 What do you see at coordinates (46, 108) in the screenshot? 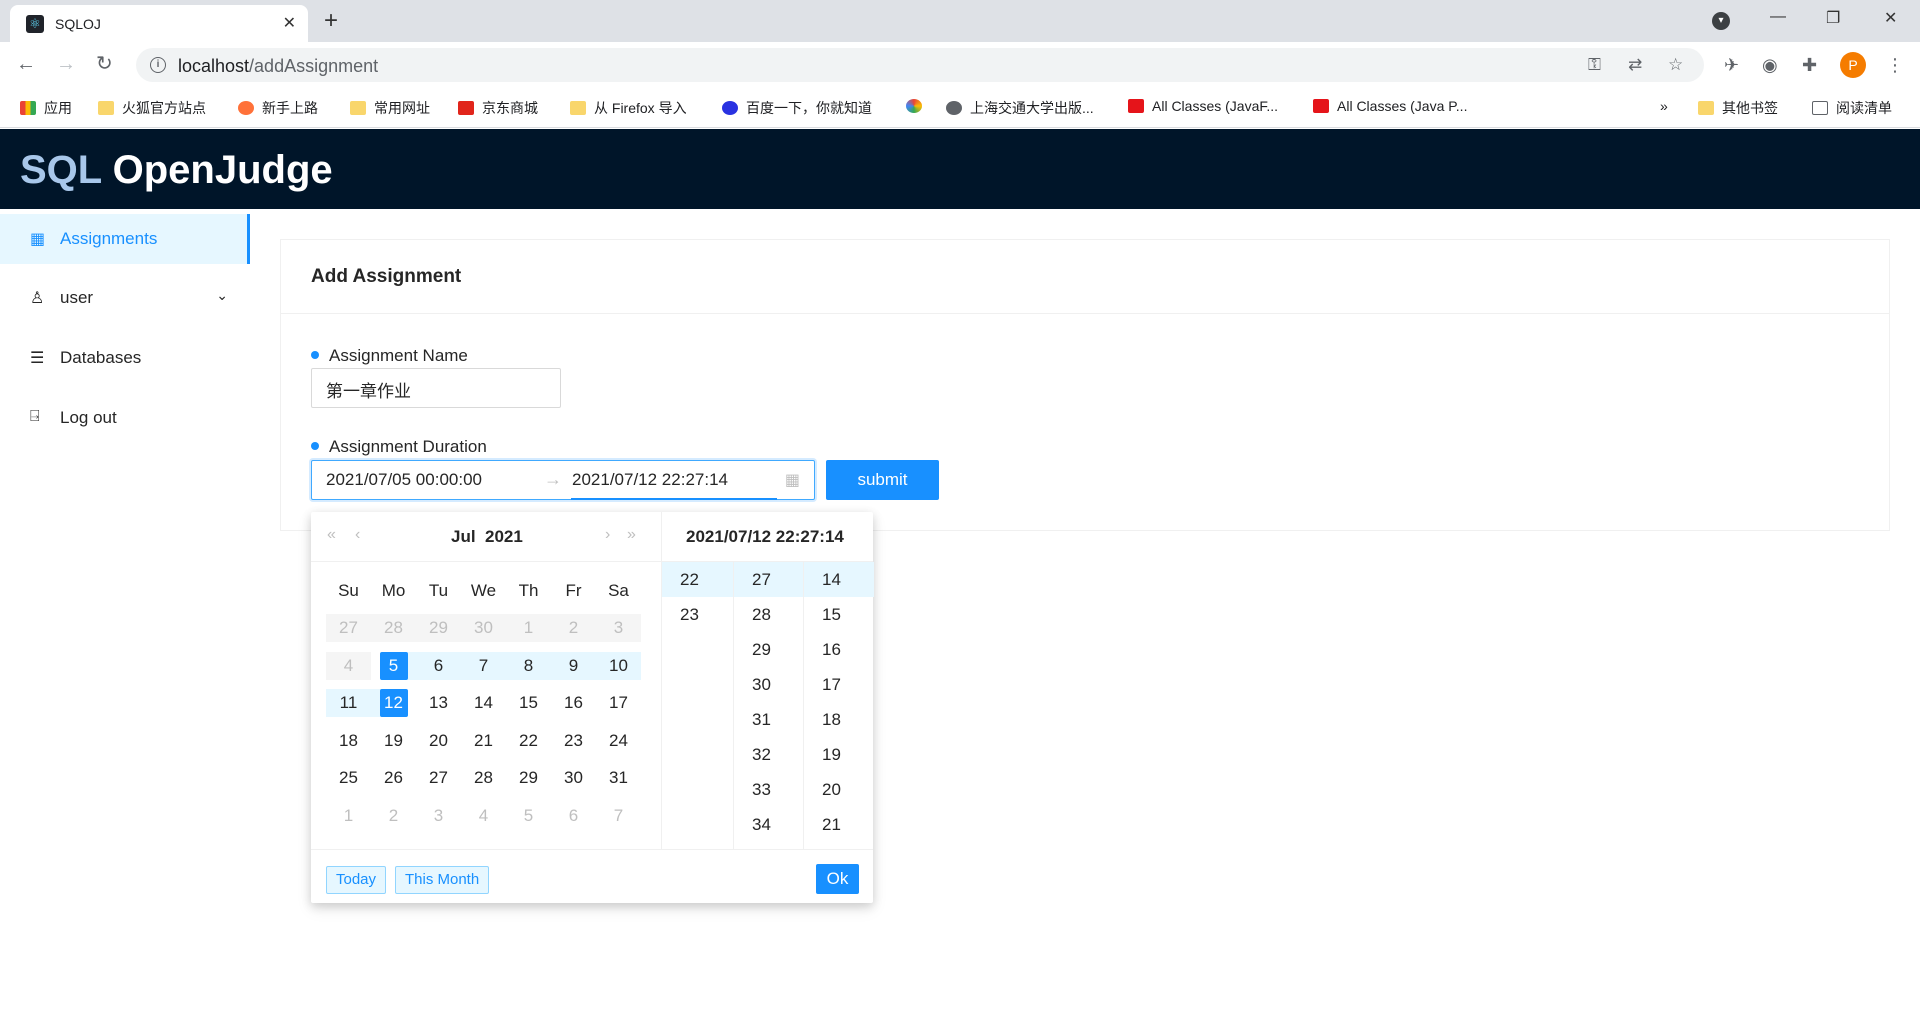
I see `bookmark-apps: 应用` at bounding box center [46, 108].